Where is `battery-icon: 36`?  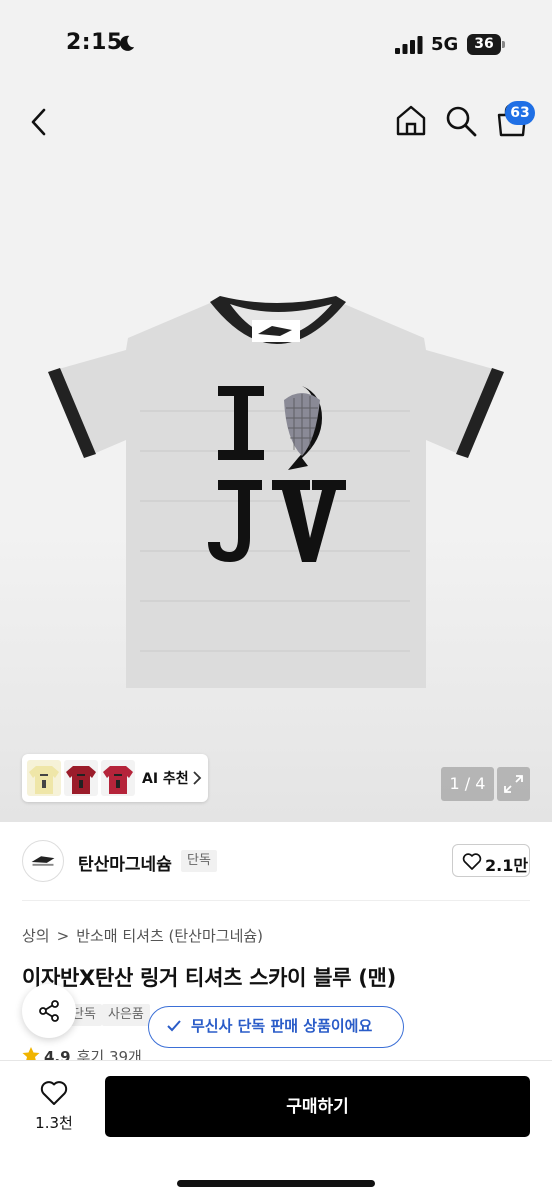 battery-icon: 36 is located at coordinates (486, 44).